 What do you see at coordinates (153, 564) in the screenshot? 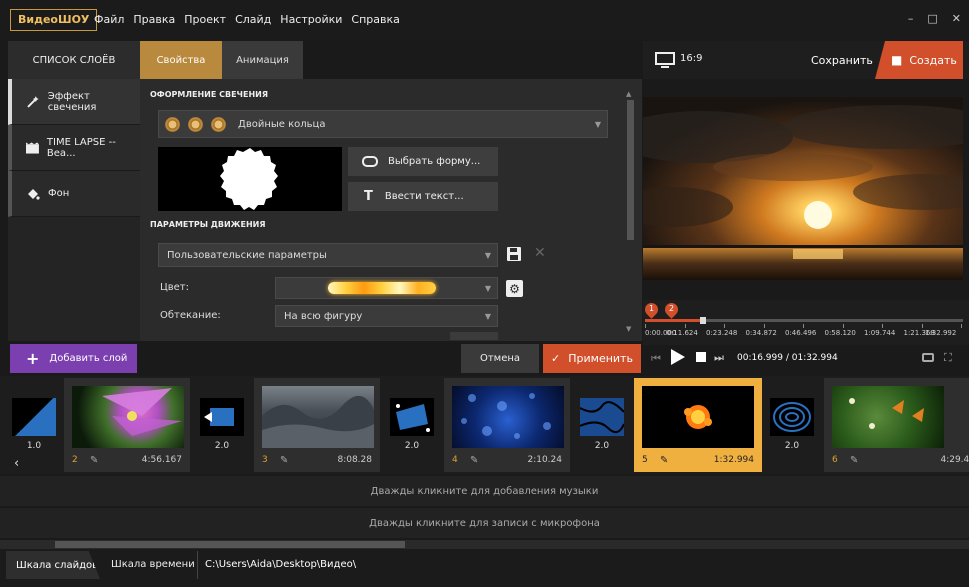
I see `tab-timeline: Шкала времени` at bounding box center [153, 564].